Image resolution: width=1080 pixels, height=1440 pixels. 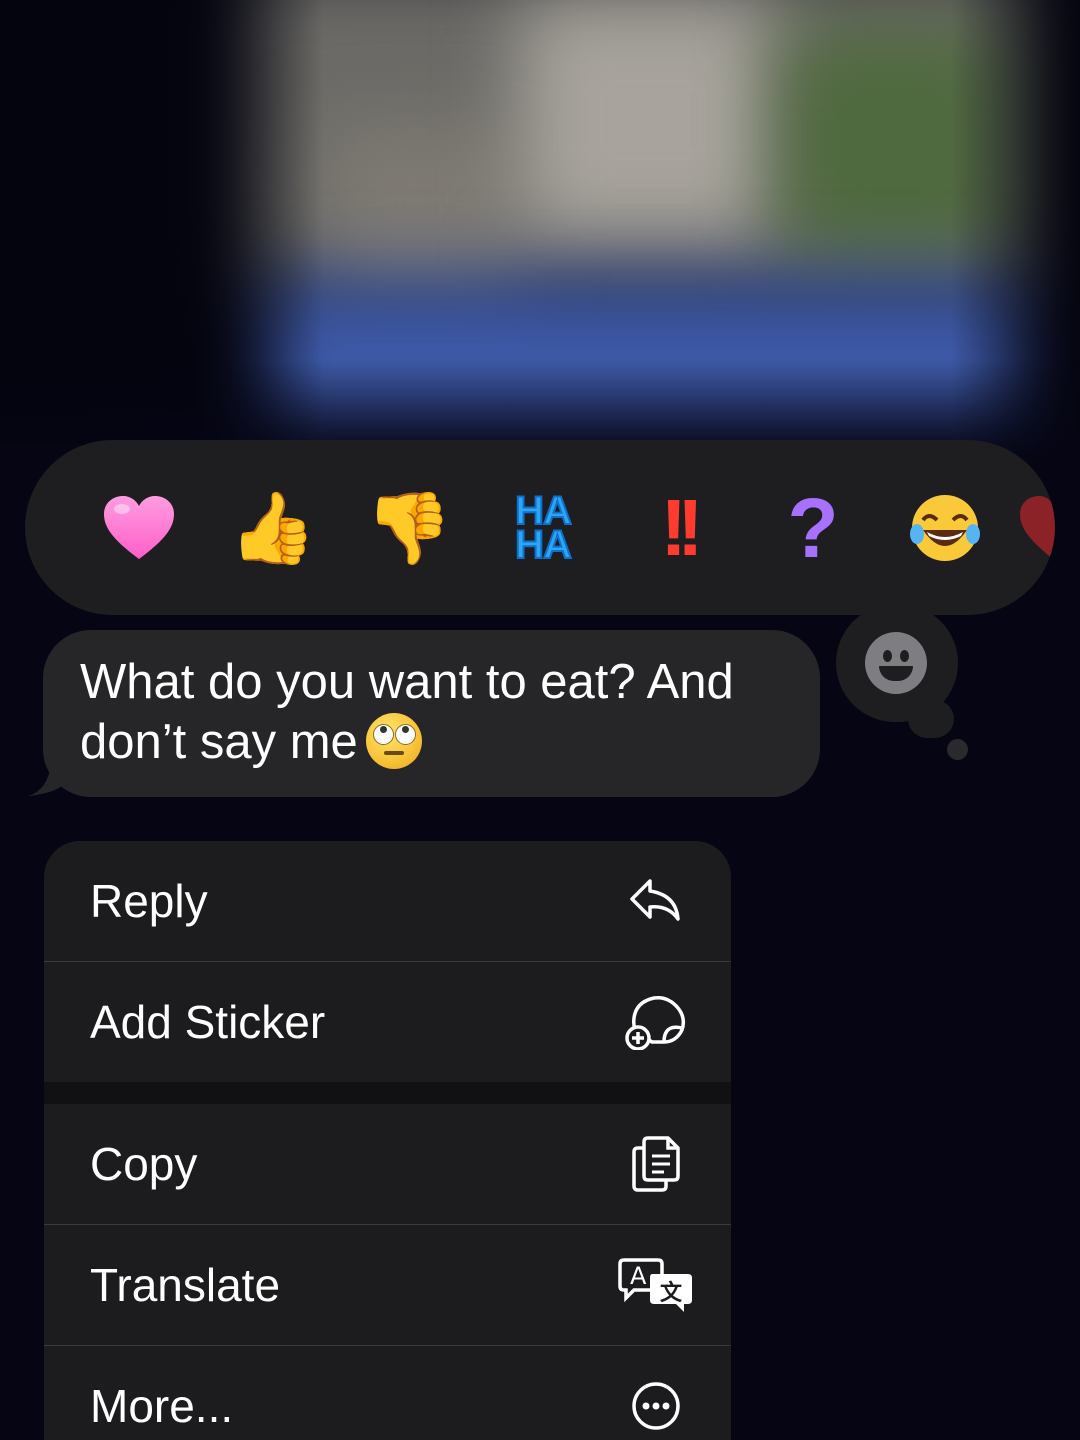 What do you see at coordinates (681, 527) in the screenshot?
I see `double-exclamation-icon: !!` at bounding box center [681, 527].